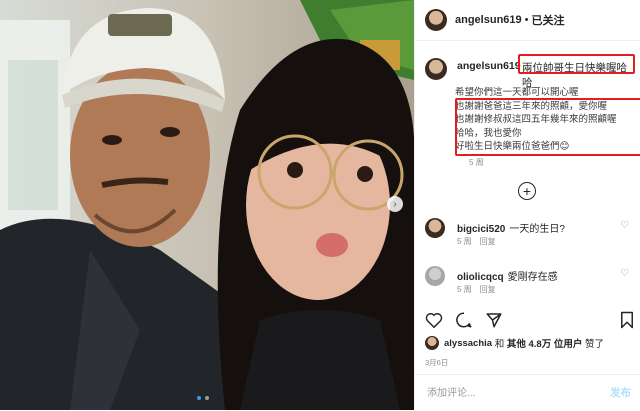 Image resolution: width=640 pixels, height=411 pixels. What do you see at coordinates (548, 20) in the screenshot?
I see `follow-status-button: 已关注` at bounding box center [548, 20].